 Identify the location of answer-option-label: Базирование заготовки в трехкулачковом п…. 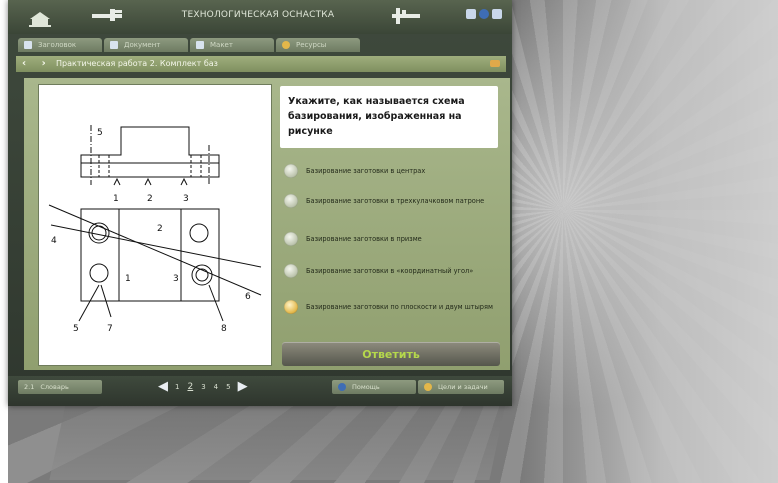
(395, 201).